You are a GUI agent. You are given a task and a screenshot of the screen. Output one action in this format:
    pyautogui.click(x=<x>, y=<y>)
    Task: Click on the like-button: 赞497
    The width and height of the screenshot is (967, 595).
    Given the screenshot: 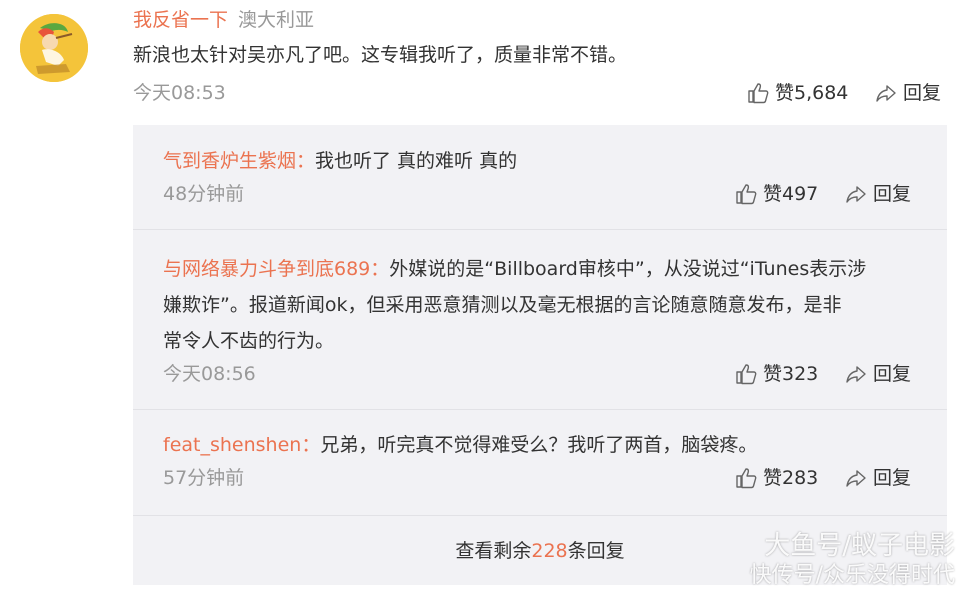 What is the action you would take?
    pyautogui.click(x=776, y=194)
    